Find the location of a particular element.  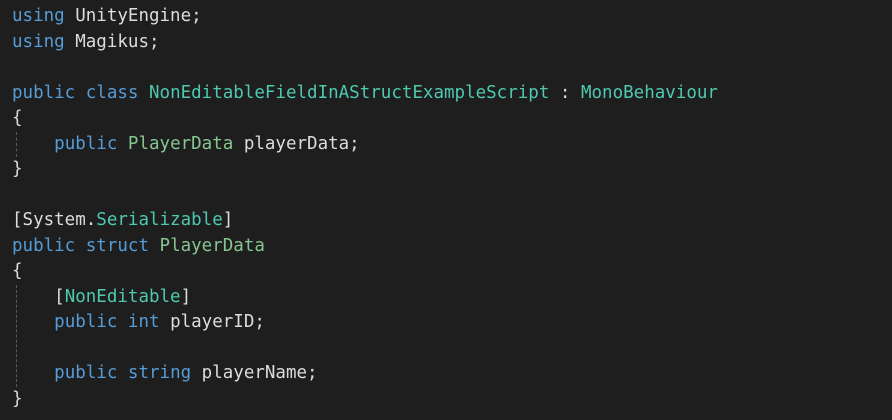

code-line: using Magikus; is located at coordinates (86, 43).